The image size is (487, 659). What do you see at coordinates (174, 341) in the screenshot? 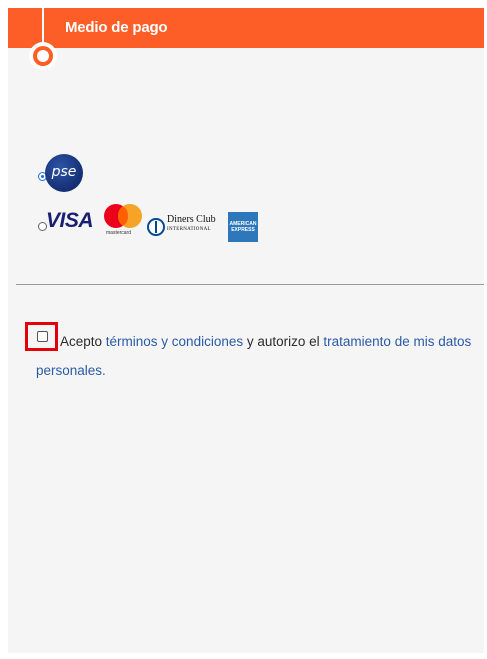
I see `terms-conditions-link: términos y condiciones` at bounding box center [174, 341].